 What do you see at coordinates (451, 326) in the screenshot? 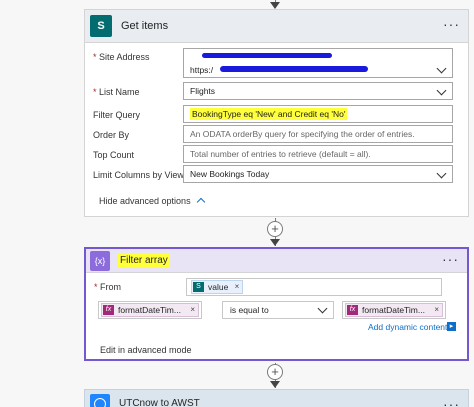
I see `dynamic-content-icon: ▸` at bounding box center [451, 326].